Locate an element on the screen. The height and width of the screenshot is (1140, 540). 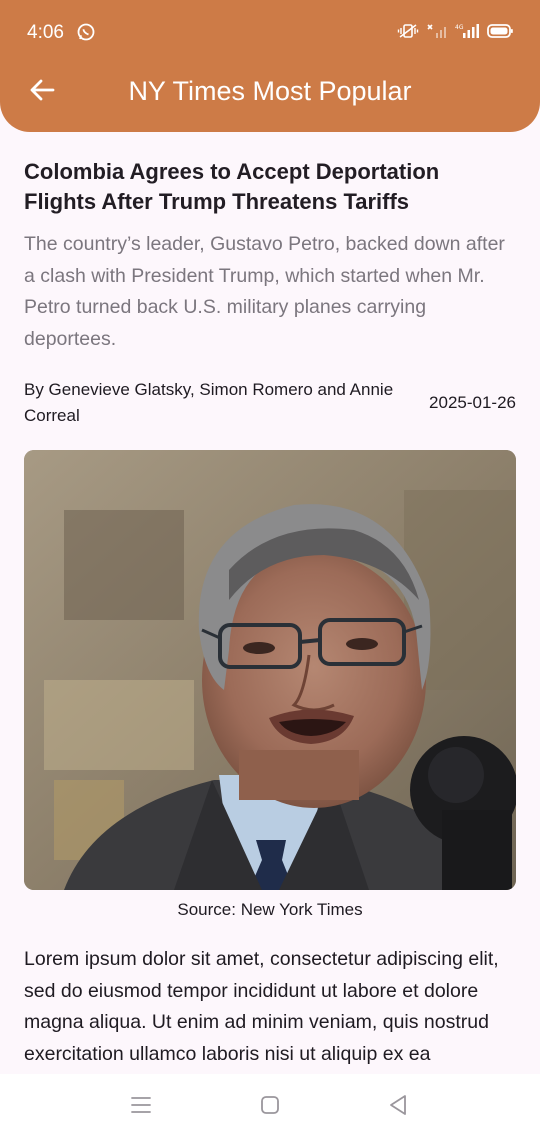
recent-apps-button is located at coordinates (141, 1107).